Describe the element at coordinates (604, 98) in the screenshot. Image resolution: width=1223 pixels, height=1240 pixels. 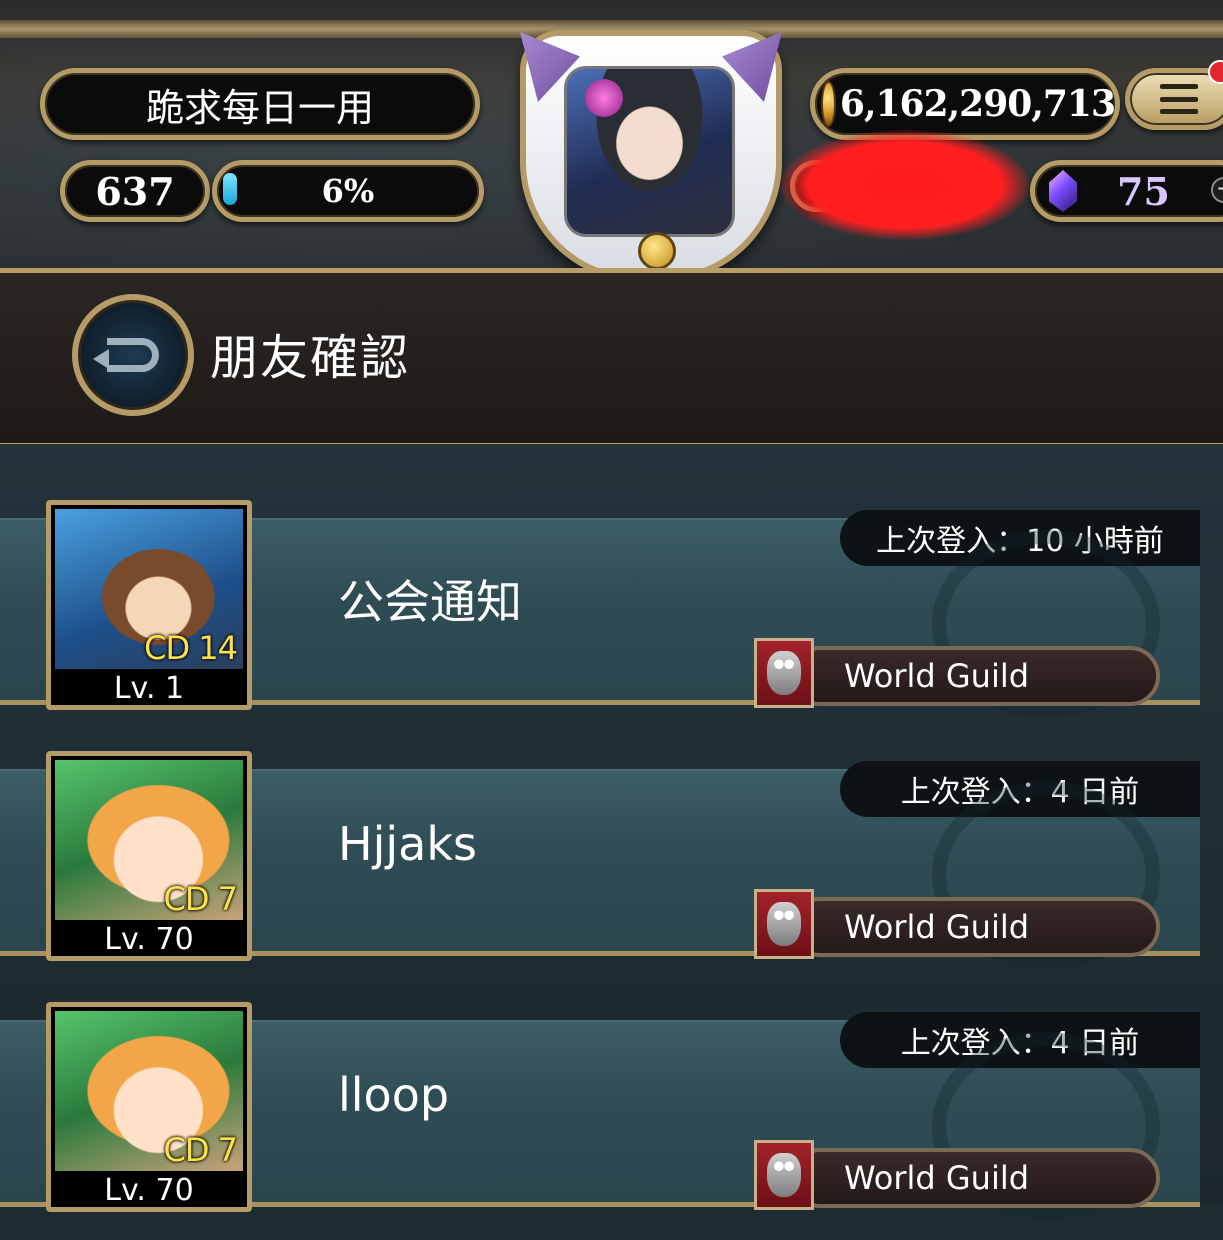
I see `rose-ornament-icon` at that location.